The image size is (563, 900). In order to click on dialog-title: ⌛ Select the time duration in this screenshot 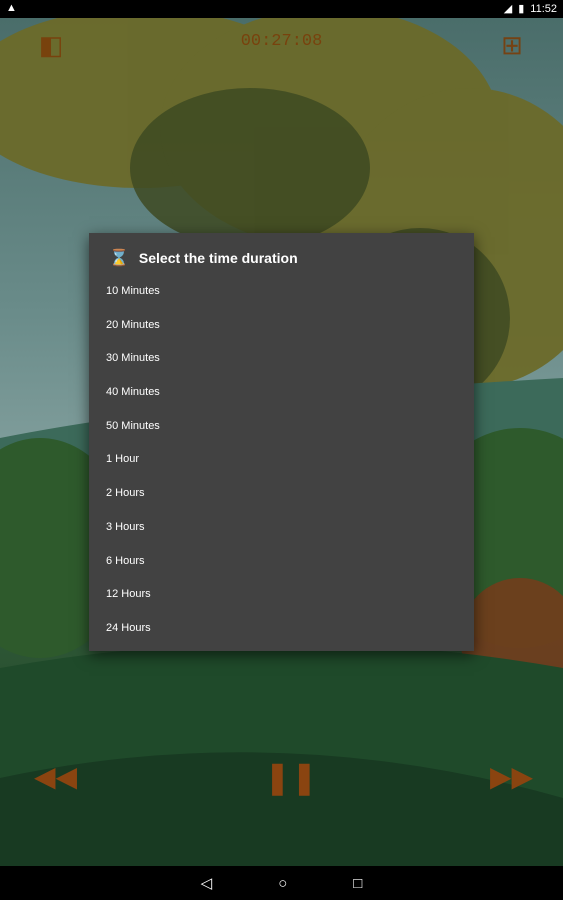, I will do `click(203, 258)`.